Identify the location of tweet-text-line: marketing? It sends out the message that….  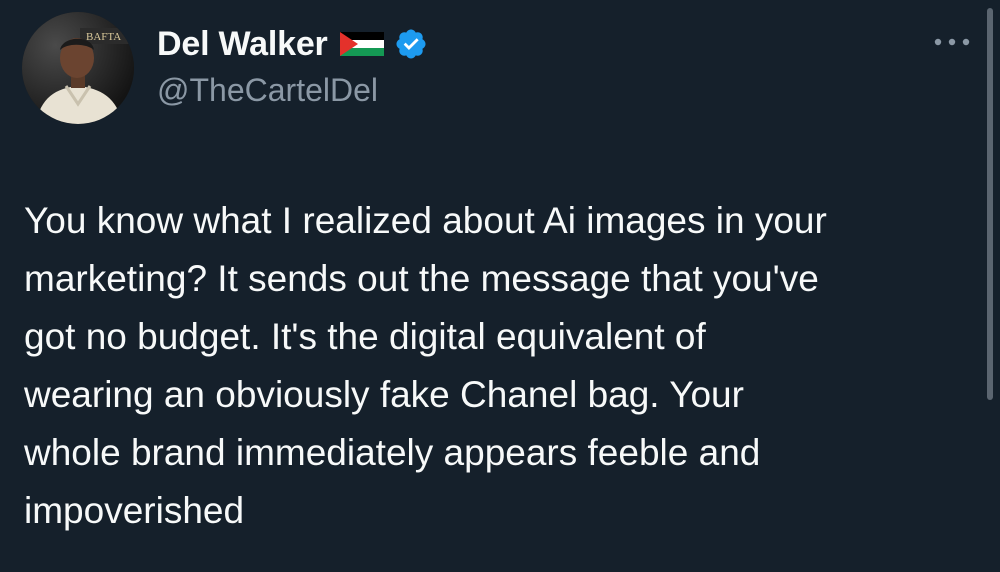
(421, 278).